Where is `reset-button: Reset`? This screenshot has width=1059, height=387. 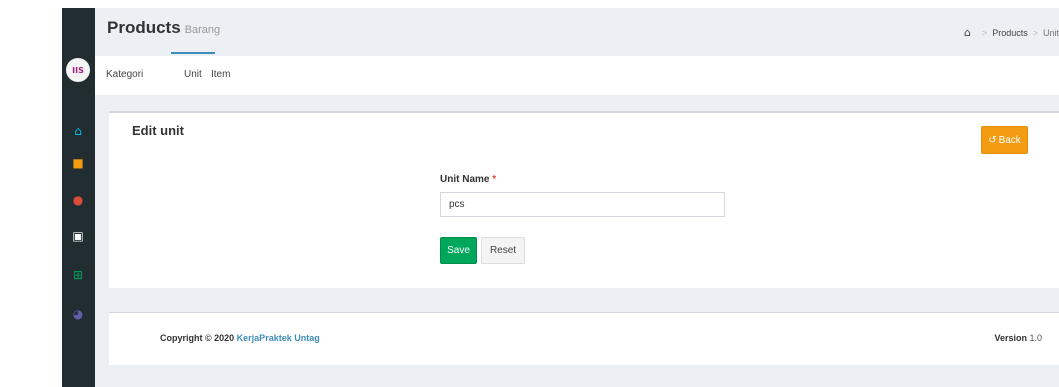
reset-button: Reset is located at coordinates (503, 250).